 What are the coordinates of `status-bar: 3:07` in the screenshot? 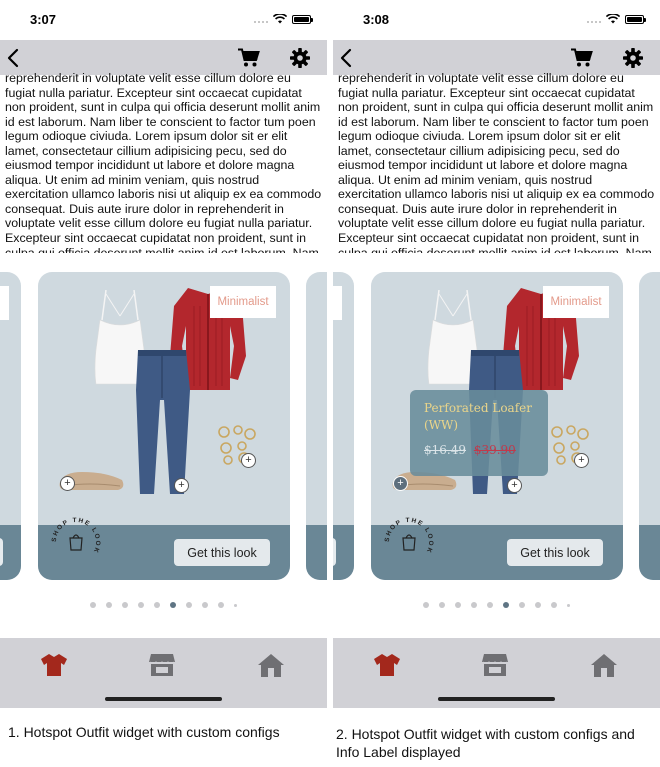 It's located at (163, 20).